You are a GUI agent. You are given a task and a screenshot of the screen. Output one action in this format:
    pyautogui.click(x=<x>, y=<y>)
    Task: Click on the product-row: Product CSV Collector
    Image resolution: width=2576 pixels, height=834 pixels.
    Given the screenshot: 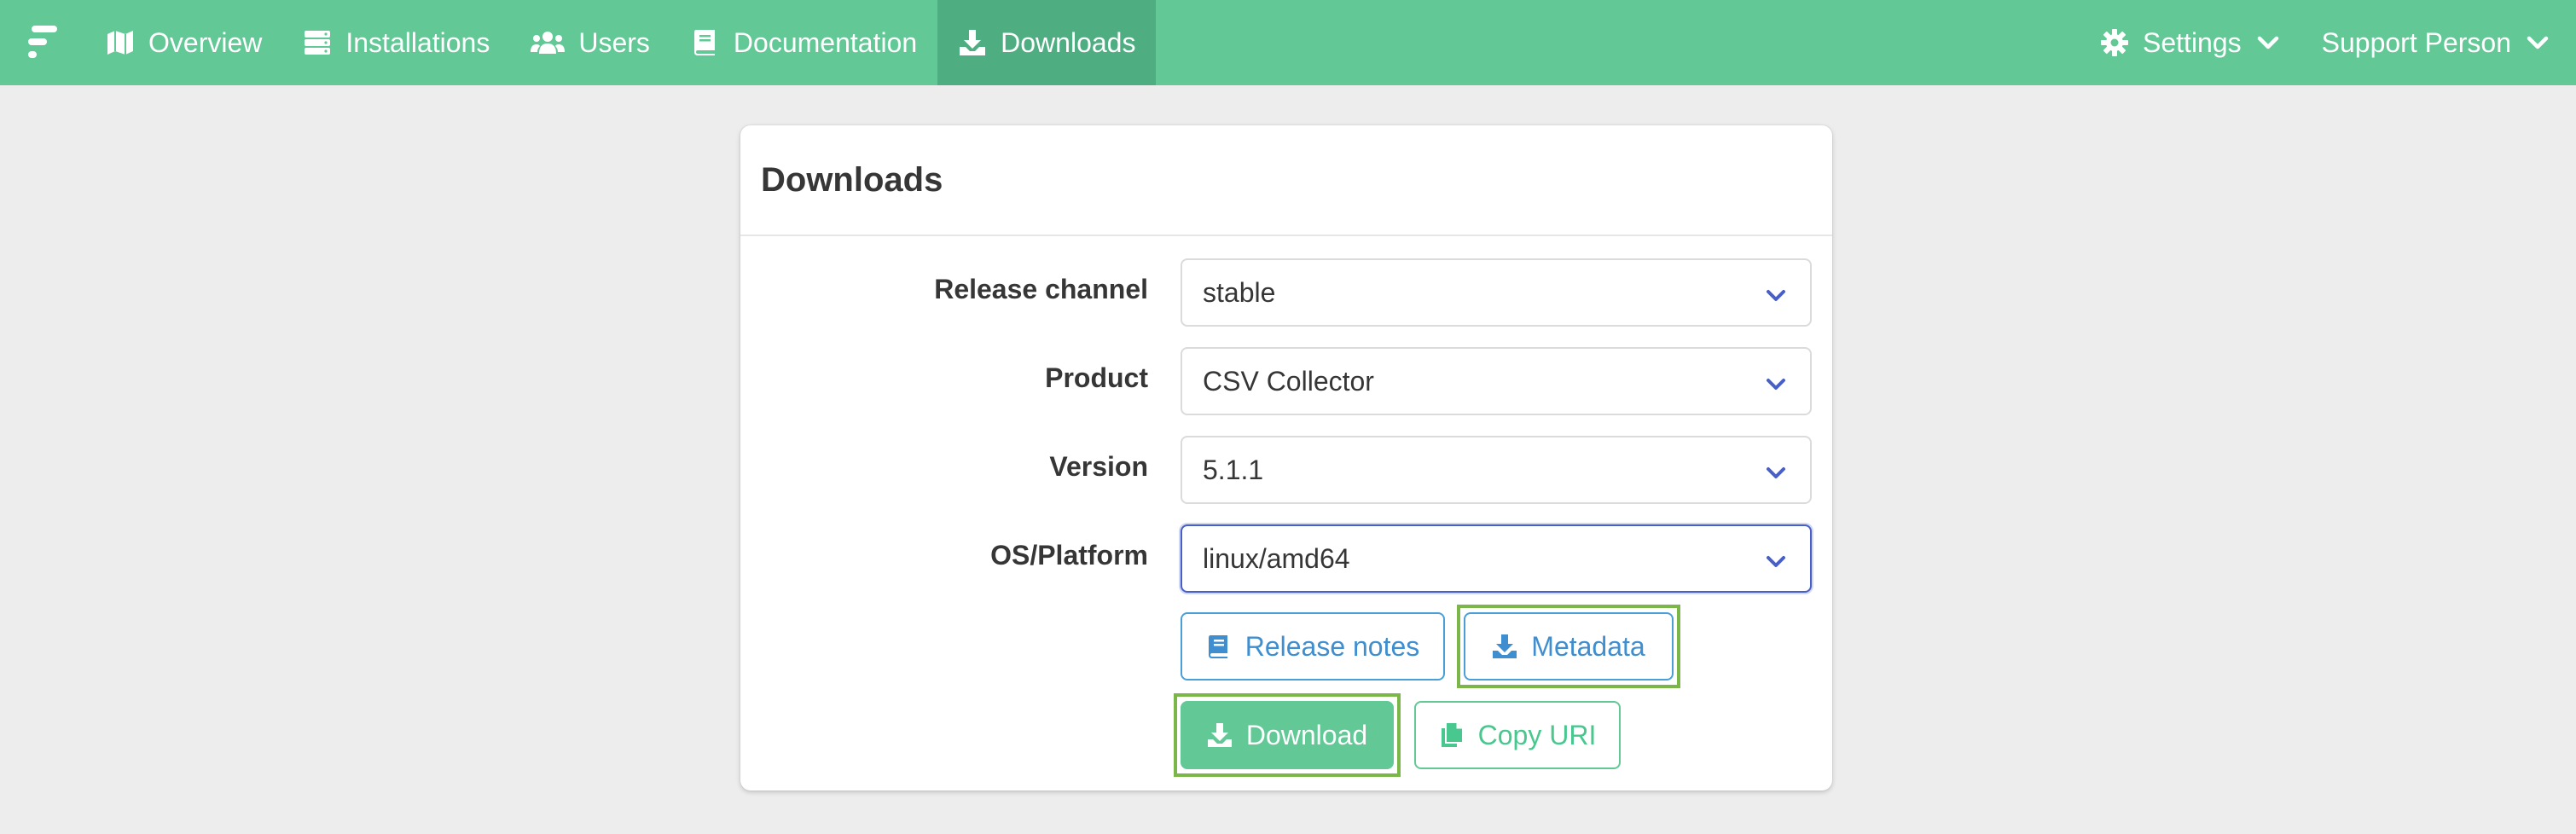 What is the action you would take?
    pyautogui.click(x=1286, y=381)
    